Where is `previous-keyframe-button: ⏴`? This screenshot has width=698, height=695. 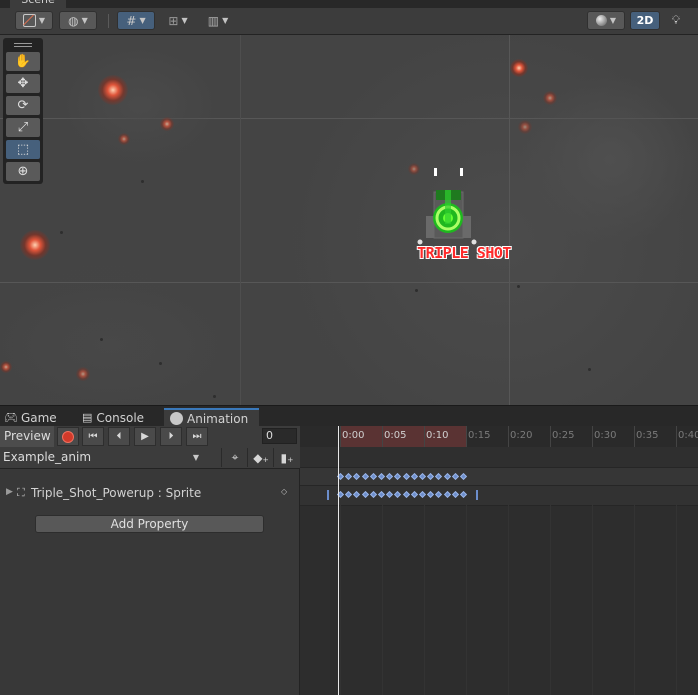
previous-keyframe-button: ⏴ is located at coordinates (119, 436).